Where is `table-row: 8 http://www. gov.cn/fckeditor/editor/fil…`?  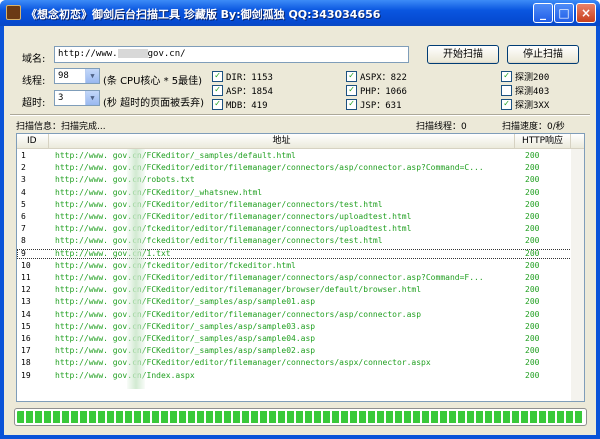
table-row: 8 http://www. gov.cn/fckeditor/editor/fil… is located at coordinates (300, 241).